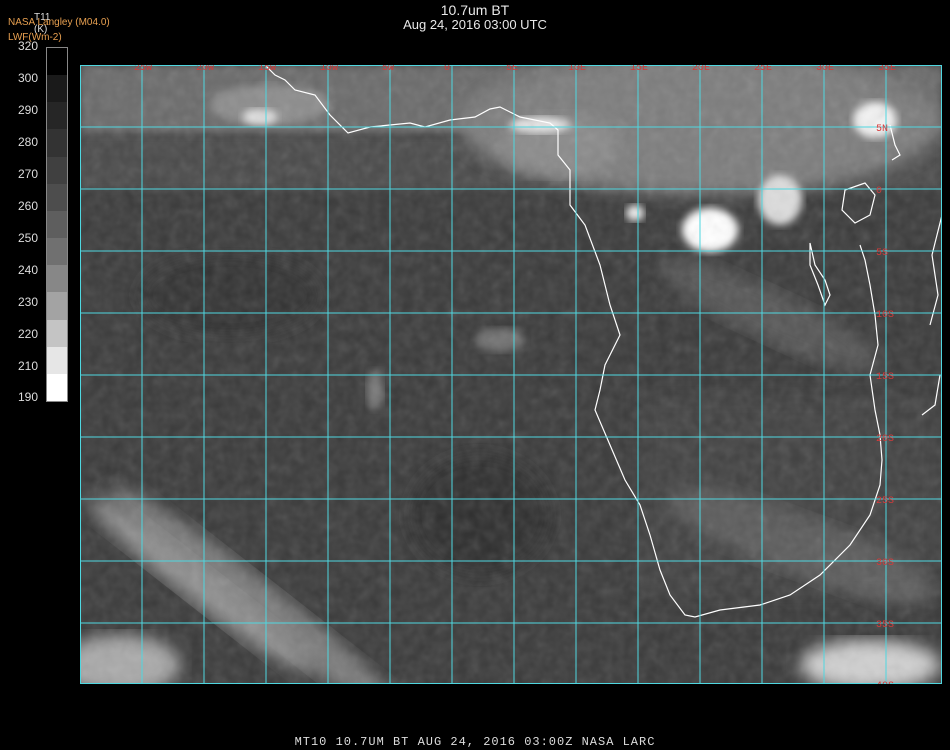 The height and width of the screenshot is (750, 950). Describe the element at coordinates (267, 69) in the screenshot. I see `longitude-label: 15W` at that location.